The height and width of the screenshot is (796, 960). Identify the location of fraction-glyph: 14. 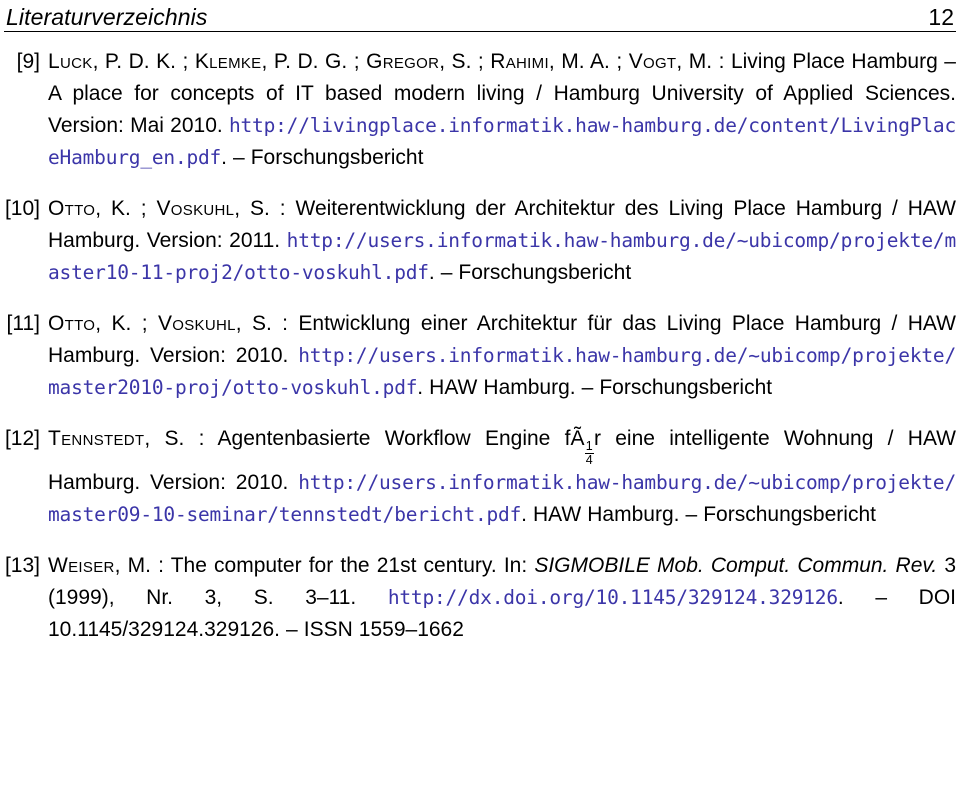
(589, 453).